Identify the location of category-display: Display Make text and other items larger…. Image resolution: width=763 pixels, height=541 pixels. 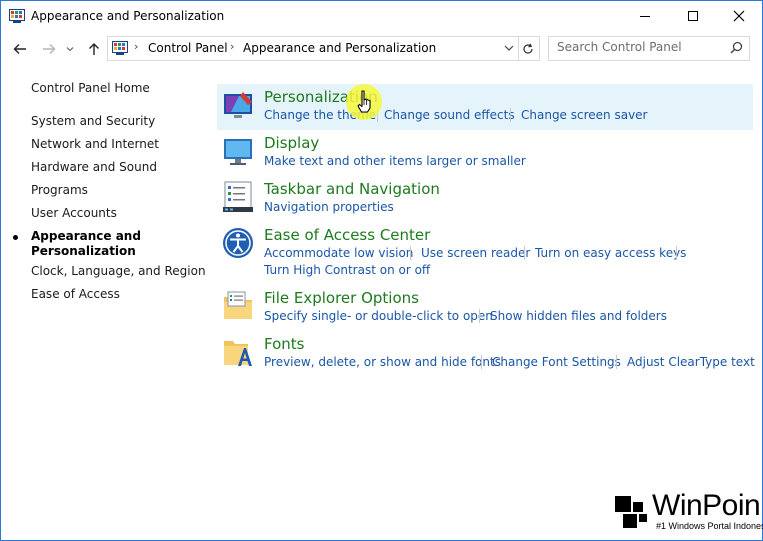
(485, 153).